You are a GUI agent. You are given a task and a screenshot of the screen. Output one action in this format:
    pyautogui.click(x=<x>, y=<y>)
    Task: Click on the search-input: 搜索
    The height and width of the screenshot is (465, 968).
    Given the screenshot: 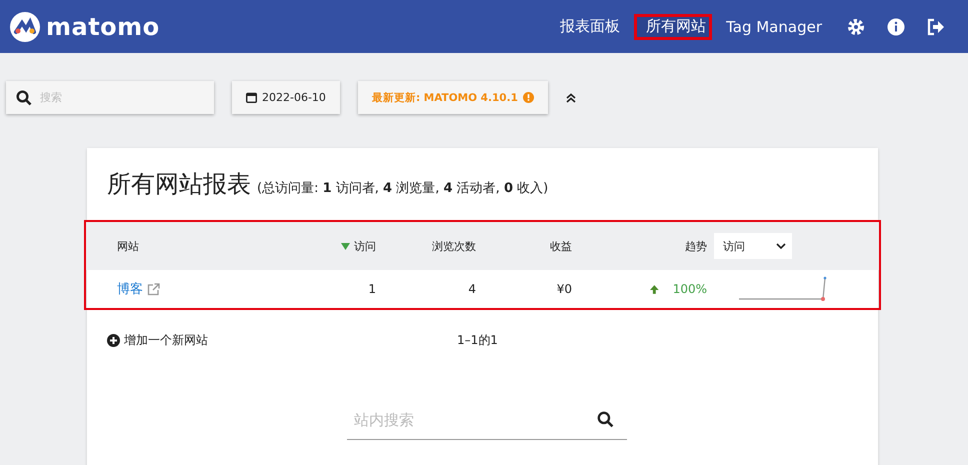 What is the action you would take?
    pyautogui.click(x=115, y=97)
    